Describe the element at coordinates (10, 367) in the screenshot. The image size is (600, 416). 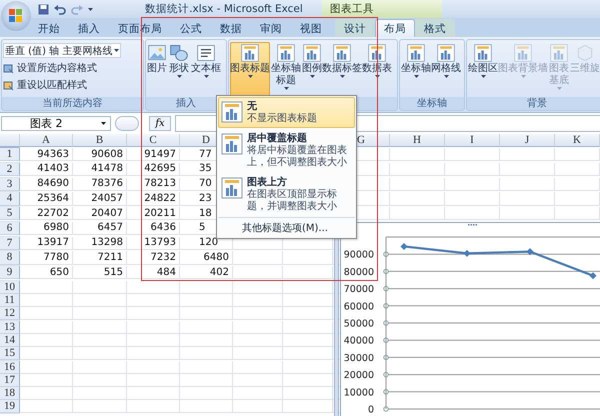
I see `row-header: 16` at that location.